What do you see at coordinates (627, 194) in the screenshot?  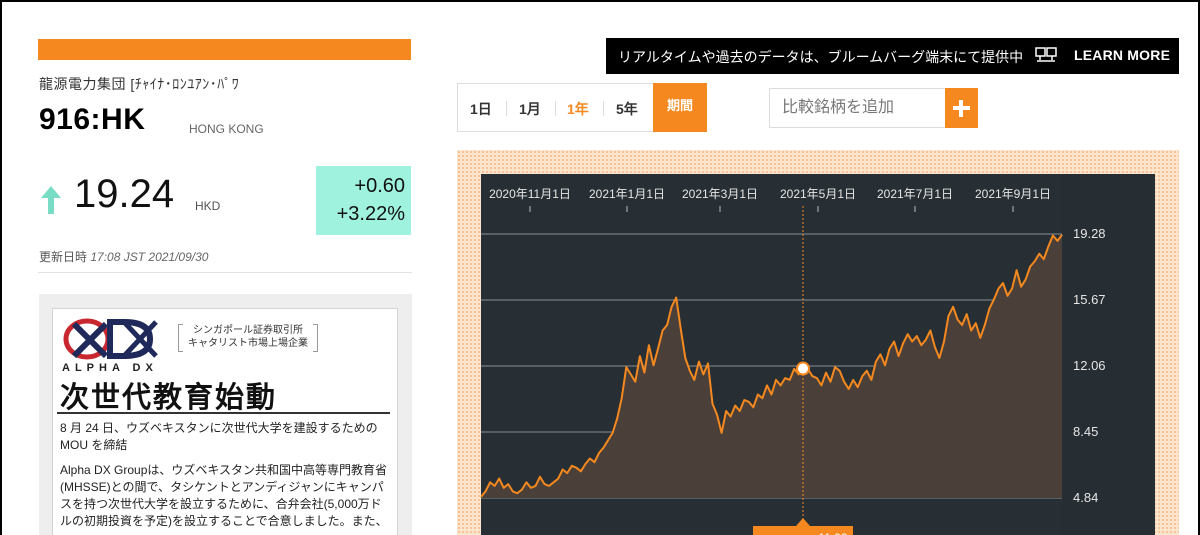 I see `x-tick-label: 2021年1月1日` at bounding box center [627, 194].